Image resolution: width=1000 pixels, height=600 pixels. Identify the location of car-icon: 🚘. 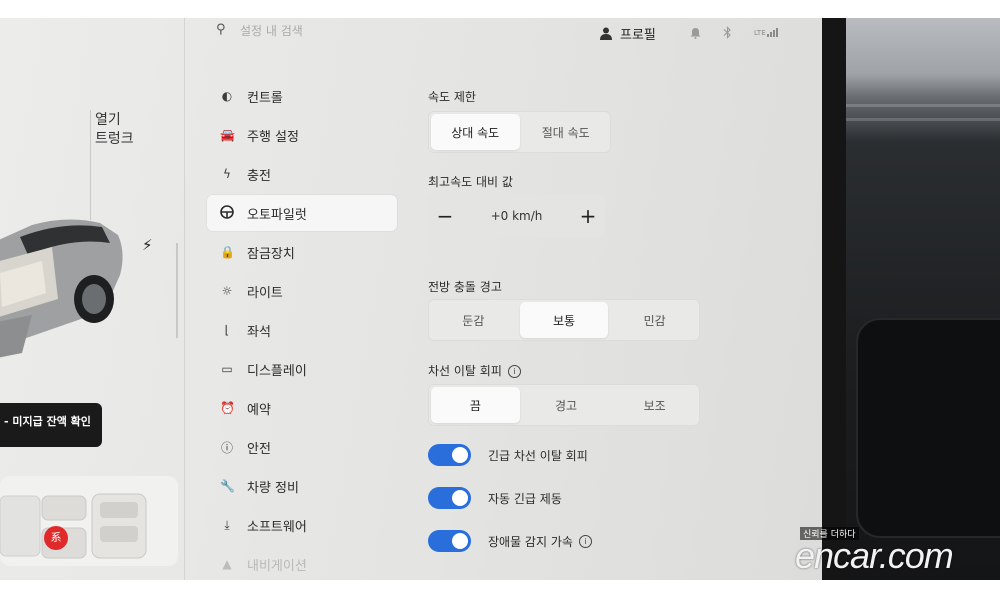
(227, 135).